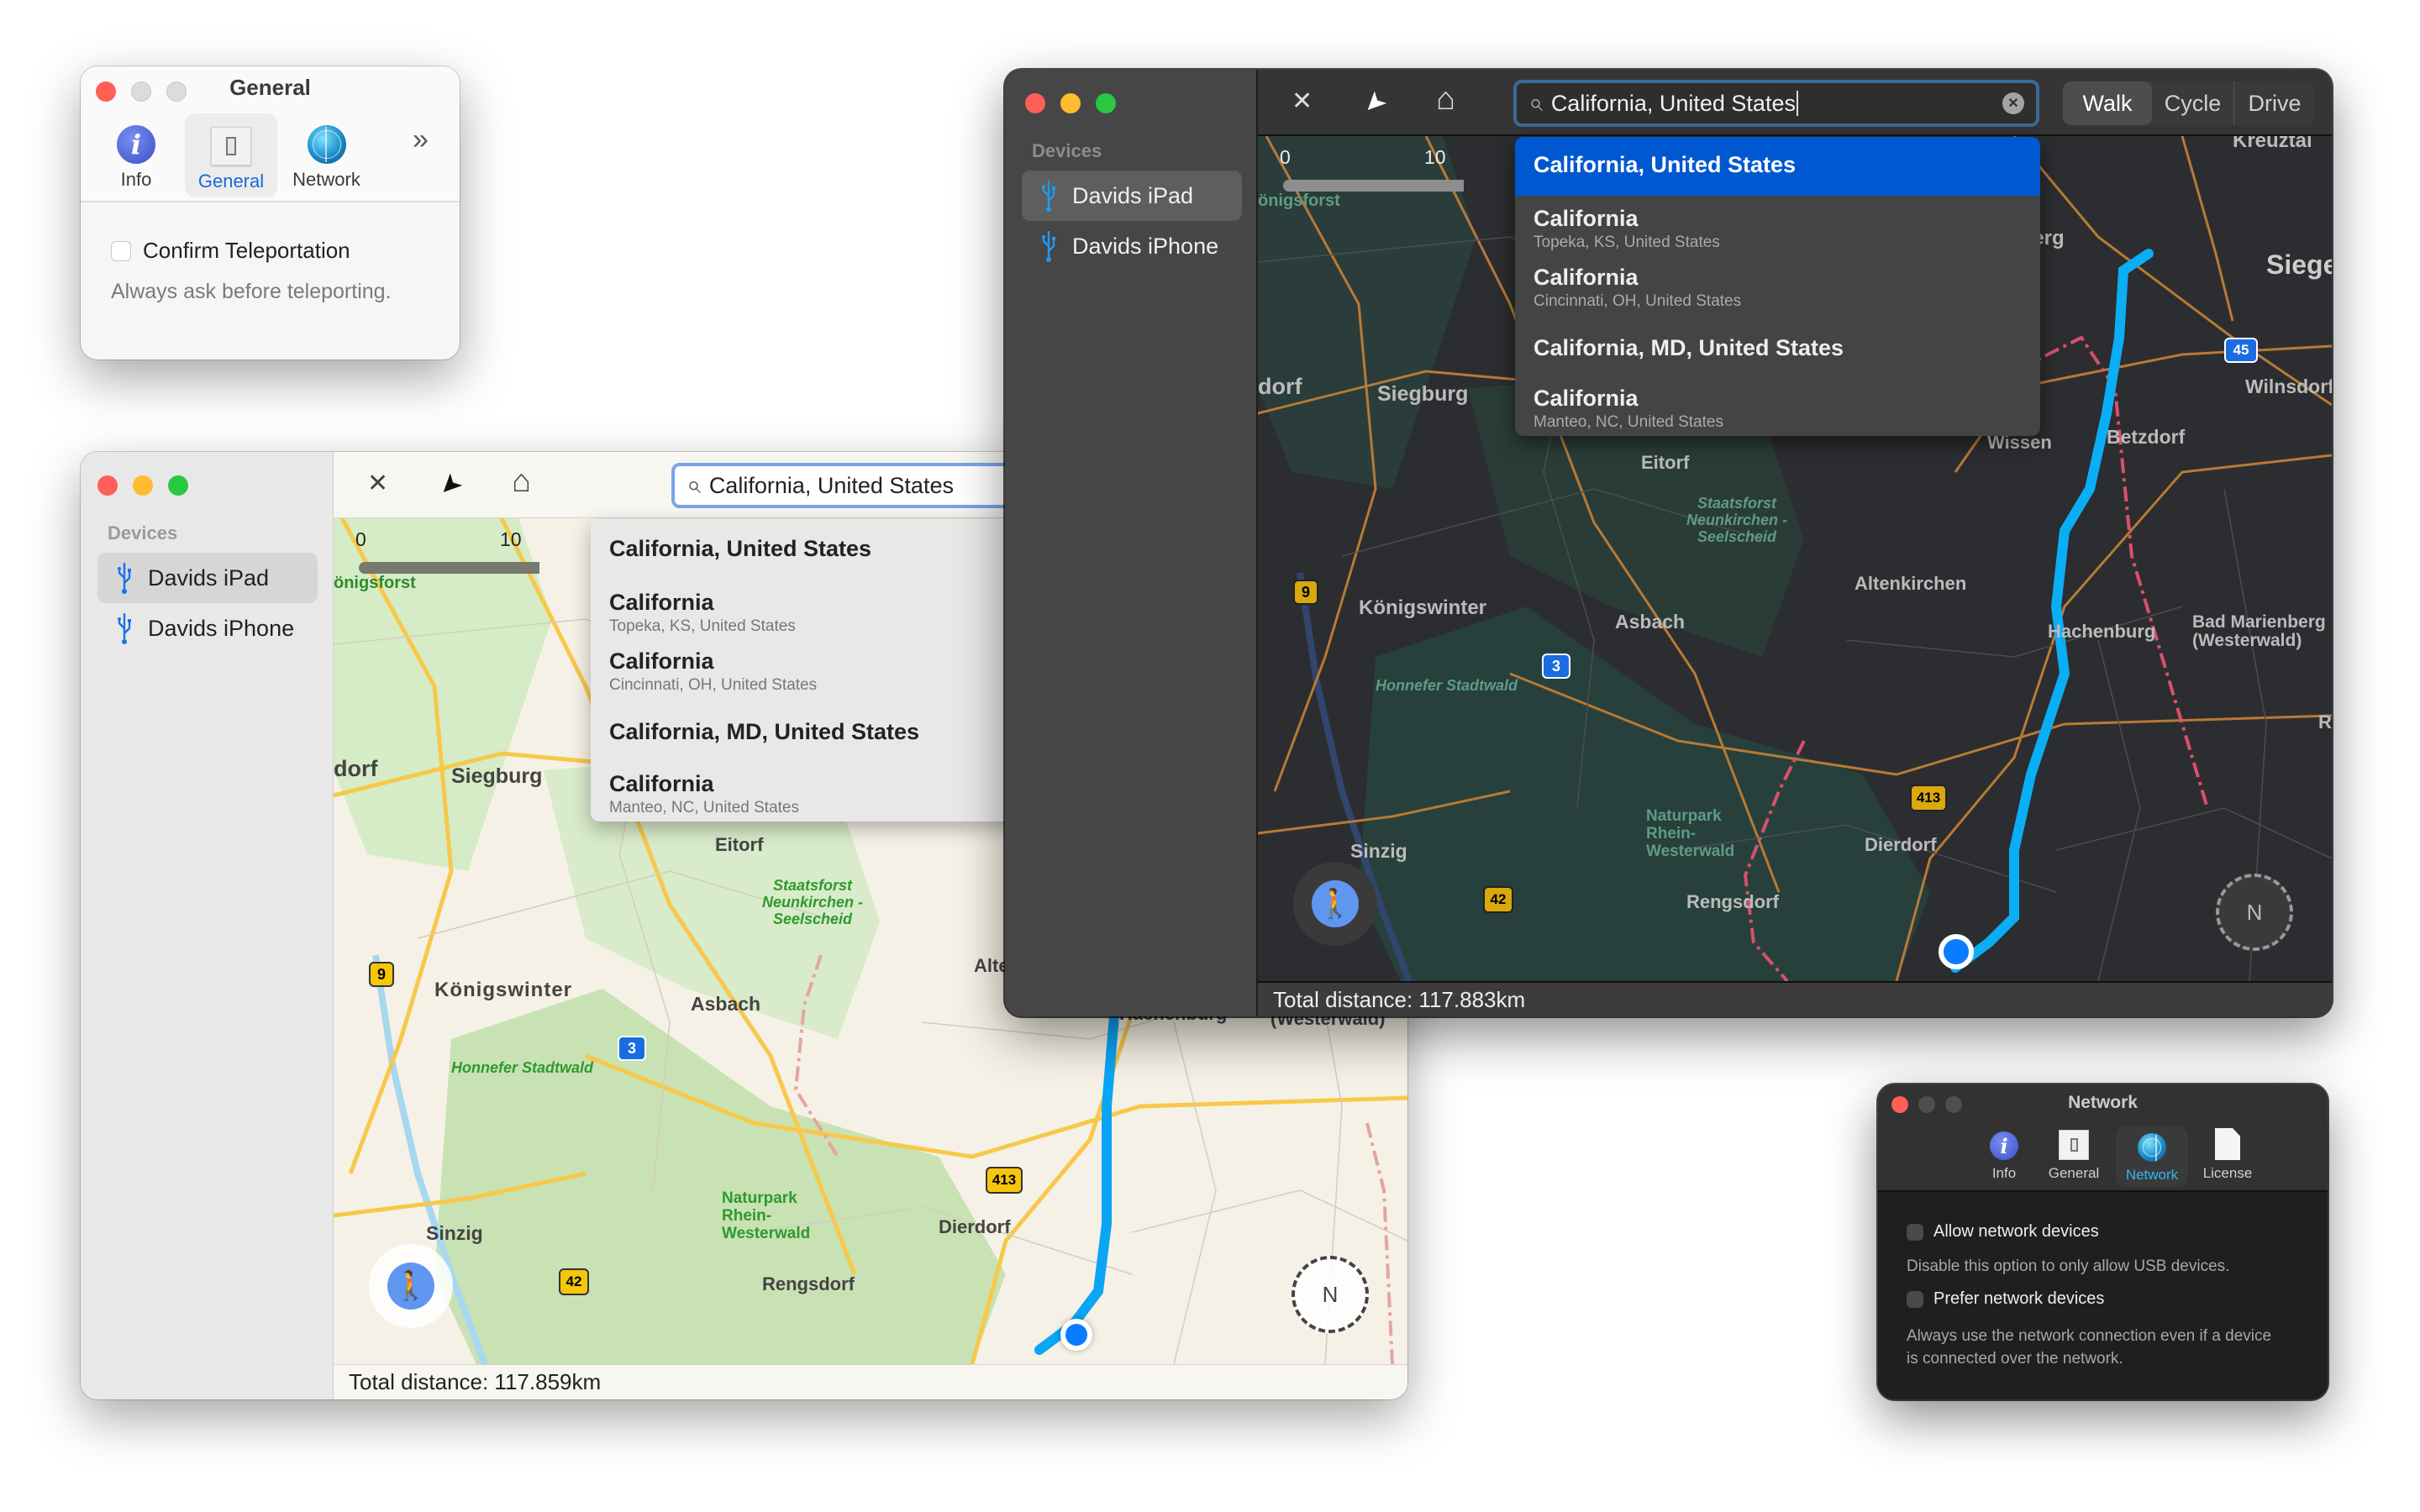 The width and height of the screenshot is (2420, 1512). What do you see at coordinates (1305, 592) in the screenshot?
I see `road-shield: 9` at bounding box center [1305, 592].